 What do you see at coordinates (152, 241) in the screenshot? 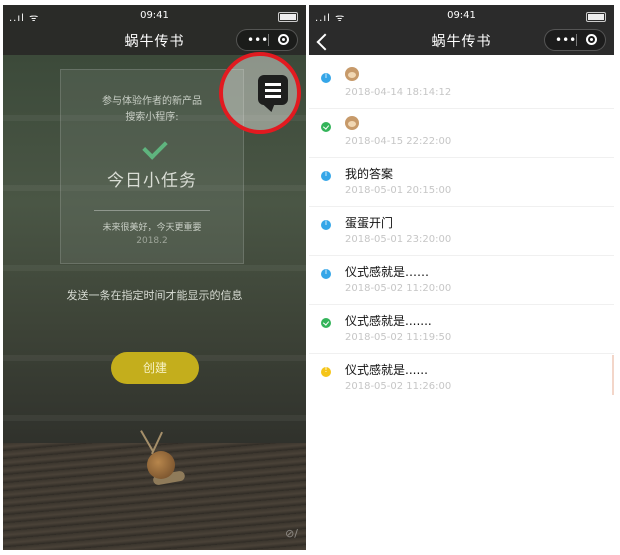
I see `card-date: 2018.2` at bounding box center [152, 241].